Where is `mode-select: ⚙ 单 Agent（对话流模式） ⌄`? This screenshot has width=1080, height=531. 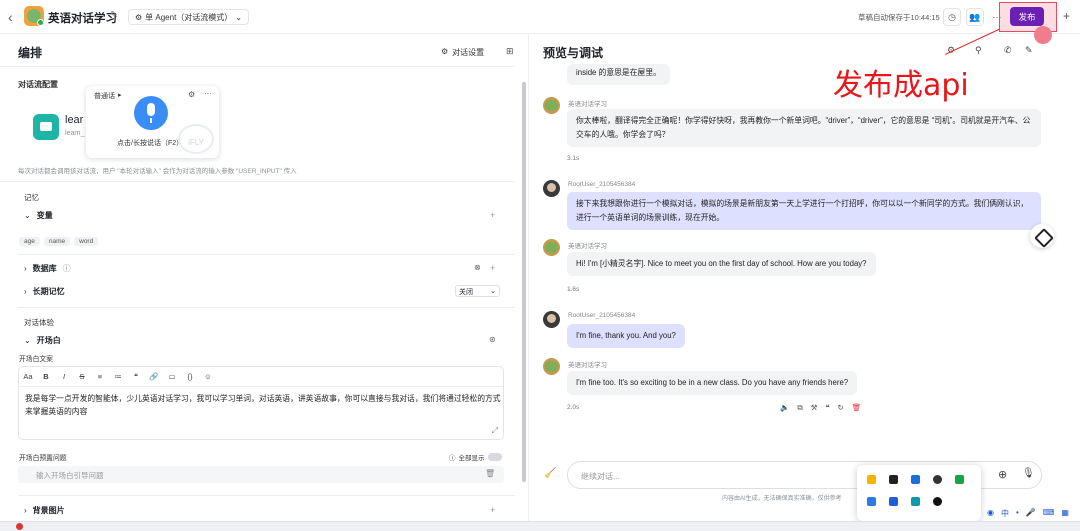
mode-select: ⚙ 单 Agent（对话流模式） ⌄ is located at coordinates (189, 17).